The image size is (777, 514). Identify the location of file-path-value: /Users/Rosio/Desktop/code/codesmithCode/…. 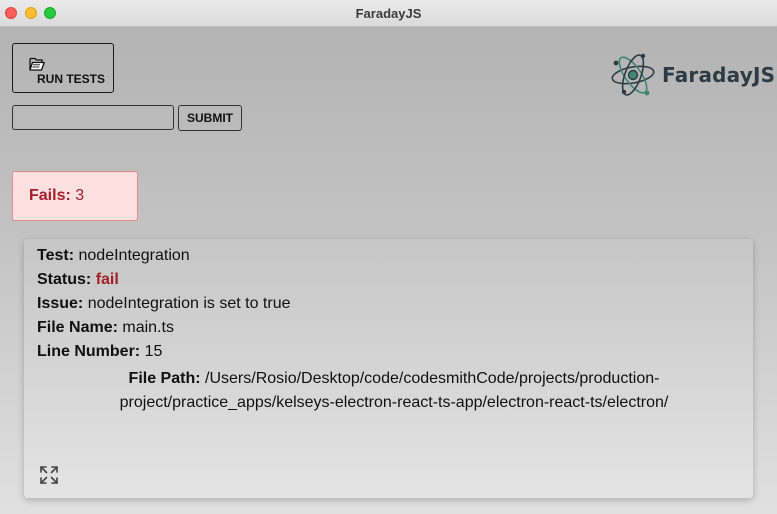
(394, 390).